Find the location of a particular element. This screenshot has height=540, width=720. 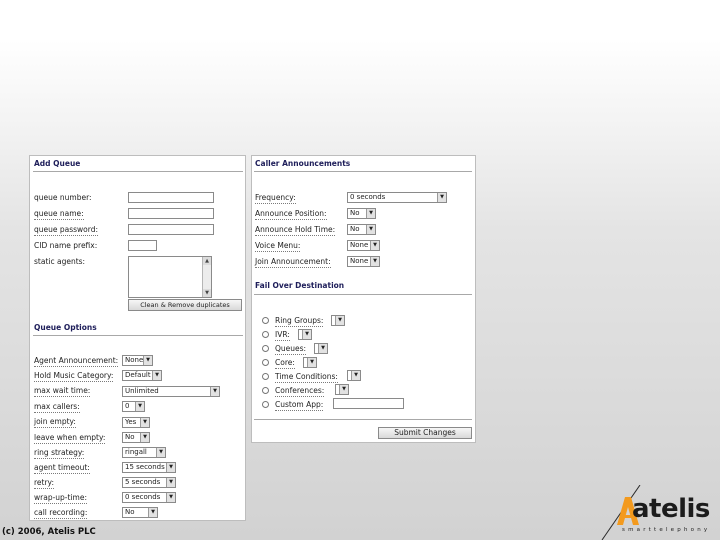

custom-app-radio is located at coordinates (265, 404).